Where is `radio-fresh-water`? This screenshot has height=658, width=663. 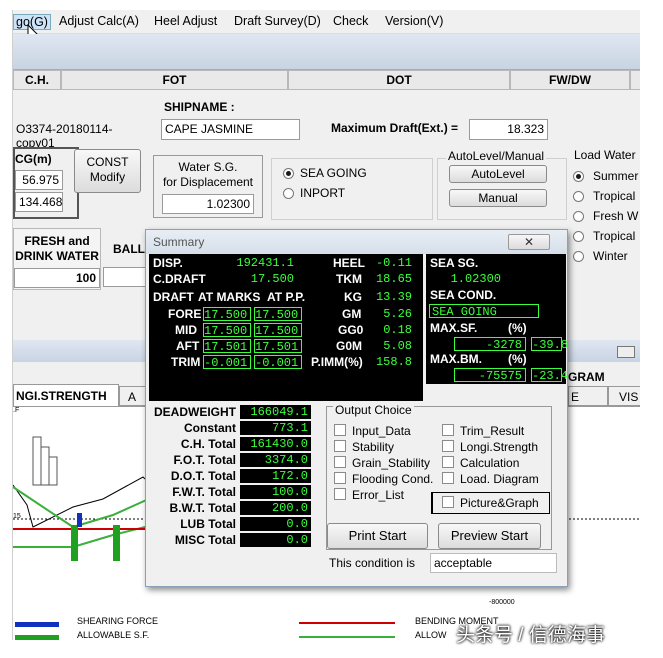
radio-fresh-water is located at coordinates (578, 216).